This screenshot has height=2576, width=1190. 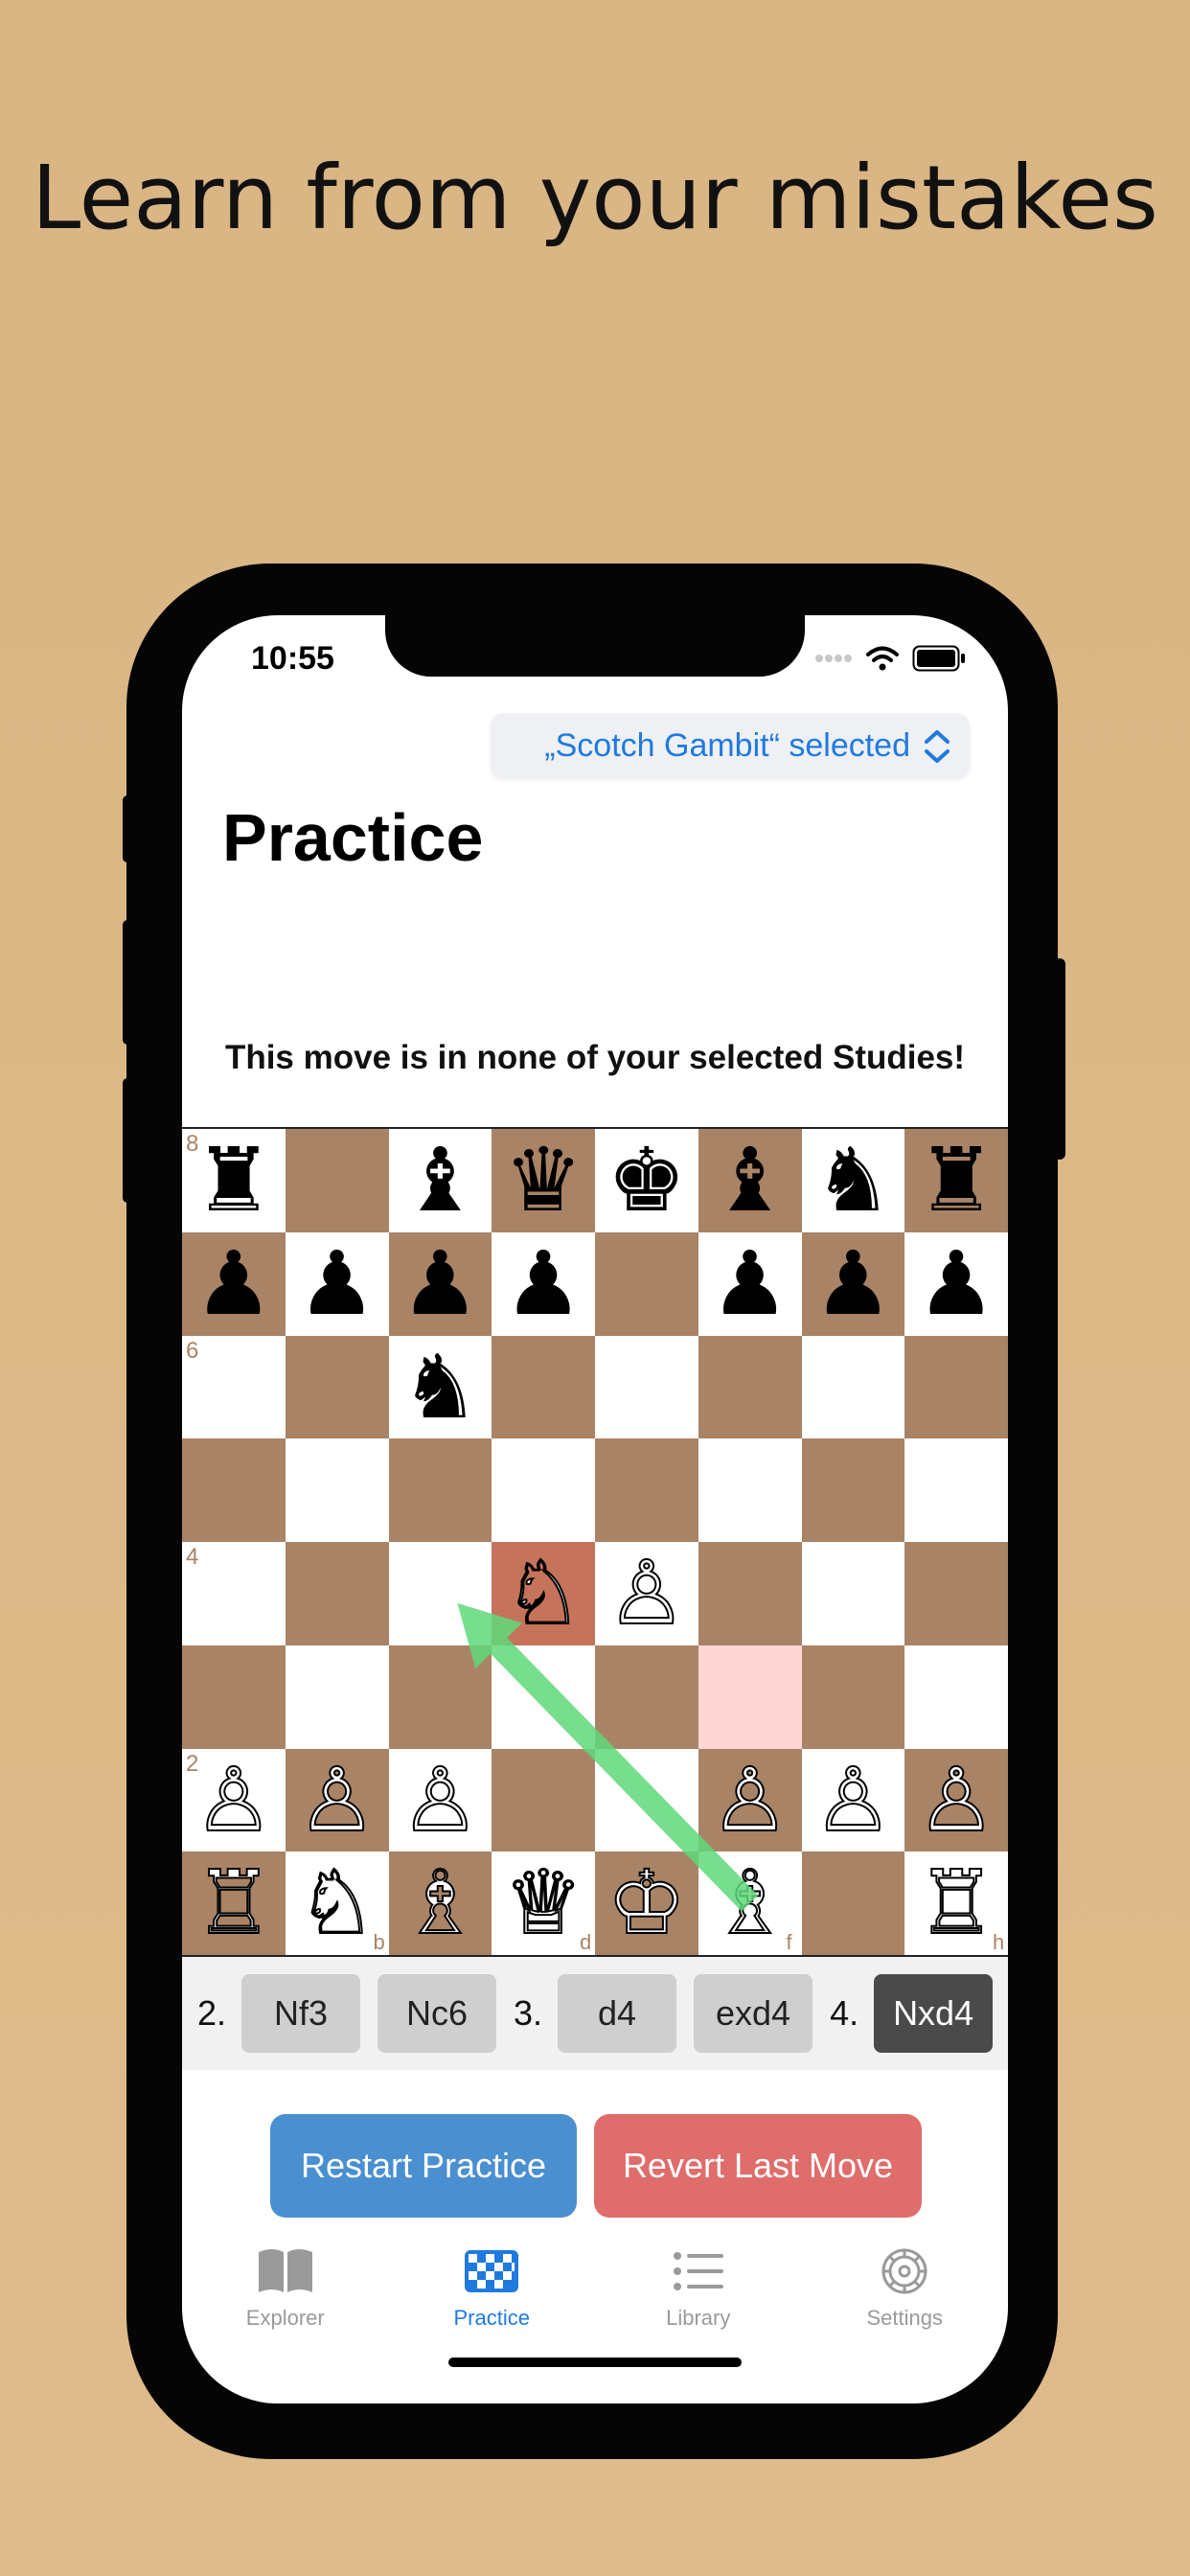 I want to click on rank-label: 5, so click(x=193, y=1453).